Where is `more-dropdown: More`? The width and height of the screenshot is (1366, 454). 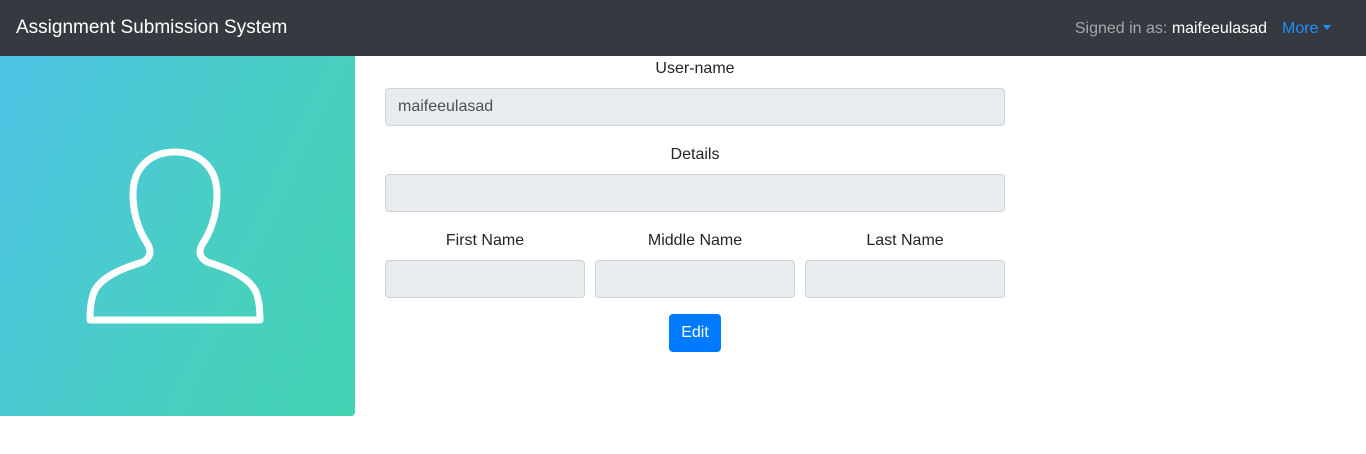 more-dropdown: More is located at coordinates (1307, 29).